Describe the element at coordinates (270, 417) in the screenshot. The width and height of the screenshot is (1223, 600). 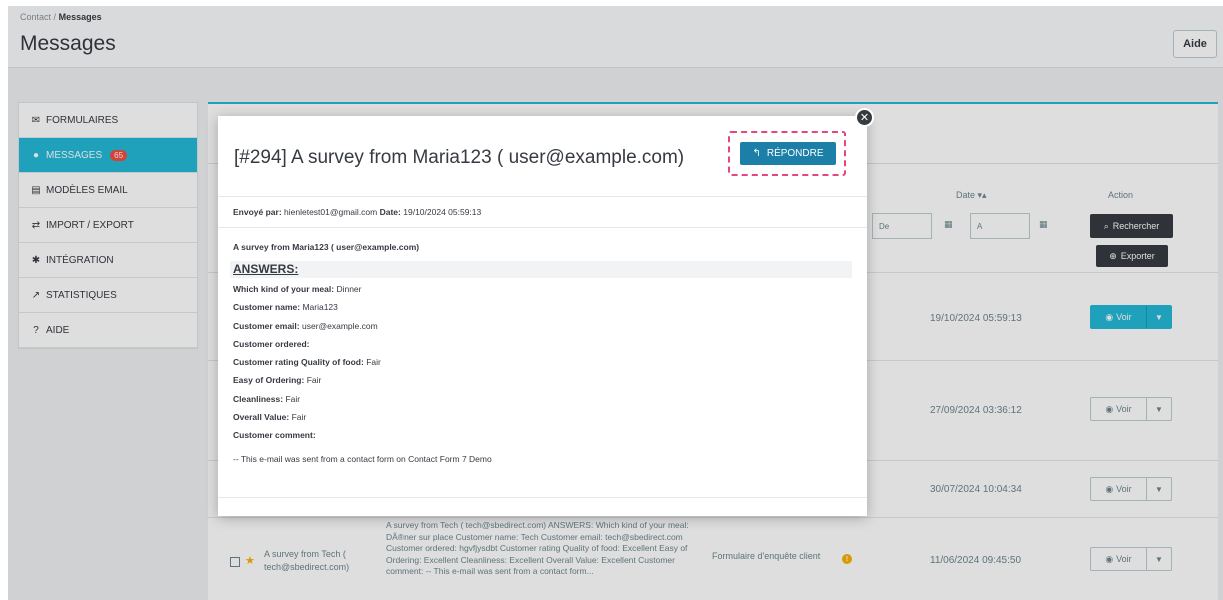
I see `answer-overall-value: Overall Value: Fair` at that location.